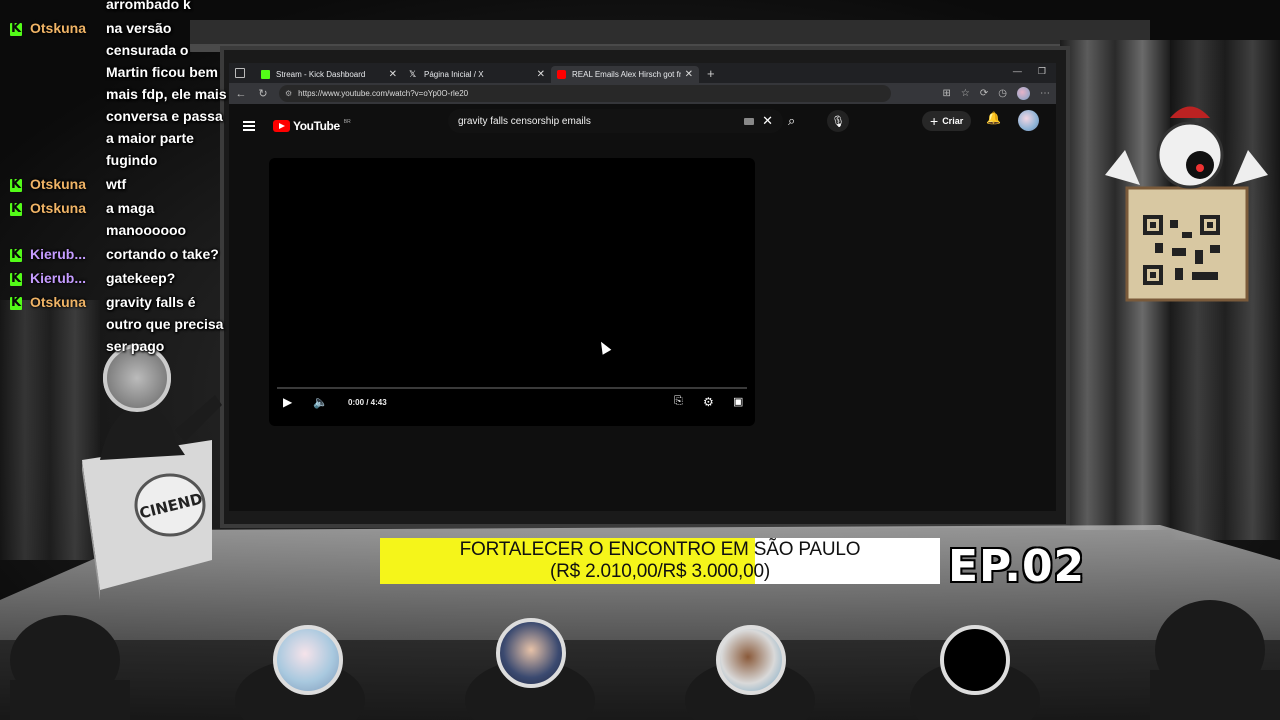 The image size is (1280, 720). What do you see at coordinates (454, 74) in the screenshot?
I see `tab-label: Página Inicial / X` at bounding box center [454, 74].